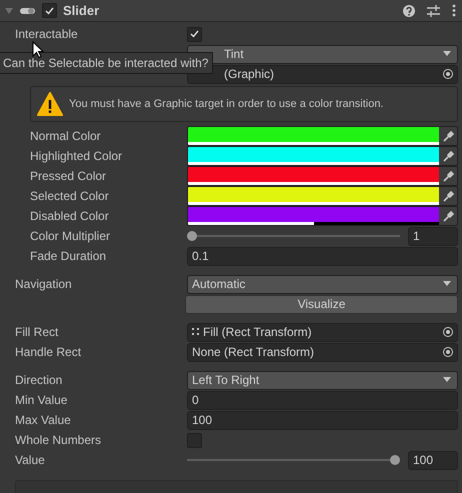 The image size is (462, 493). Describe the element at coordinates (66, 136) in the screenshot. I see `field-label: Normal Color` at that location.